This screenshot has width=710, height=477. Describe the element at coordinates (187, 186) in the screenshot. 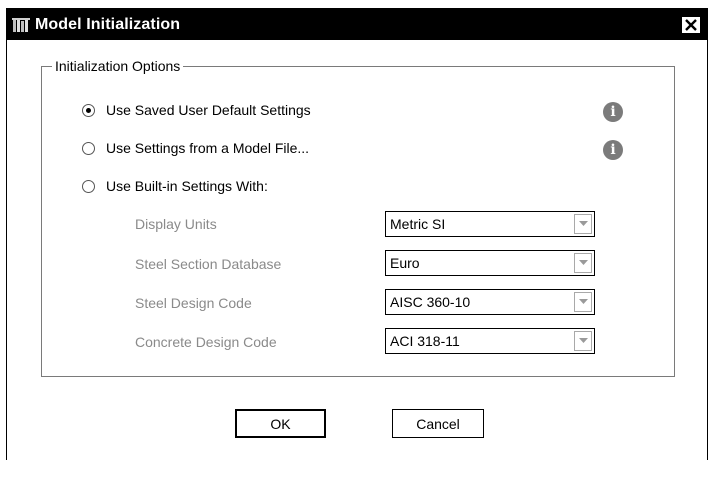

I see `option-label: Use Built-in Settings With:` at that location.